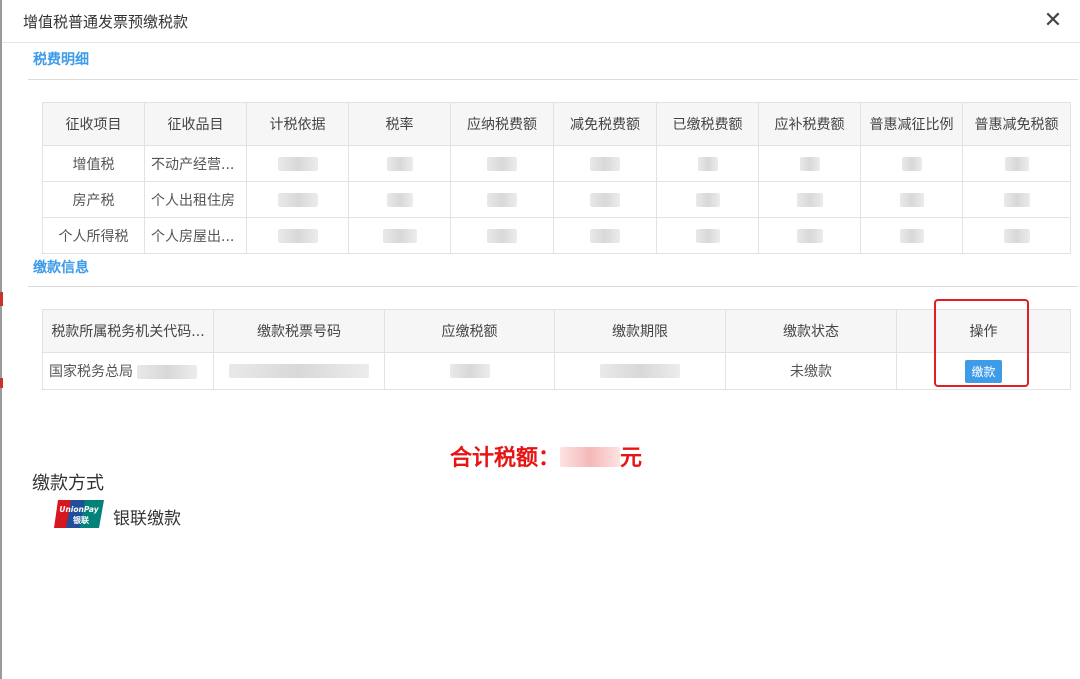  I want to click on dialog-titlebar: 增值税普通发票预缴税款 ✕, so click(541, 21).